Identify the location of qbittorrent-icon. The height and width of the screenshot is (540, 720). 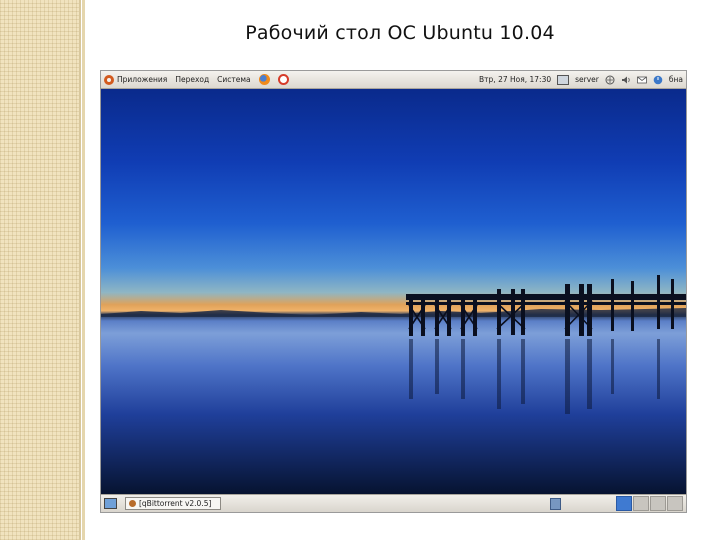
(132, 503).